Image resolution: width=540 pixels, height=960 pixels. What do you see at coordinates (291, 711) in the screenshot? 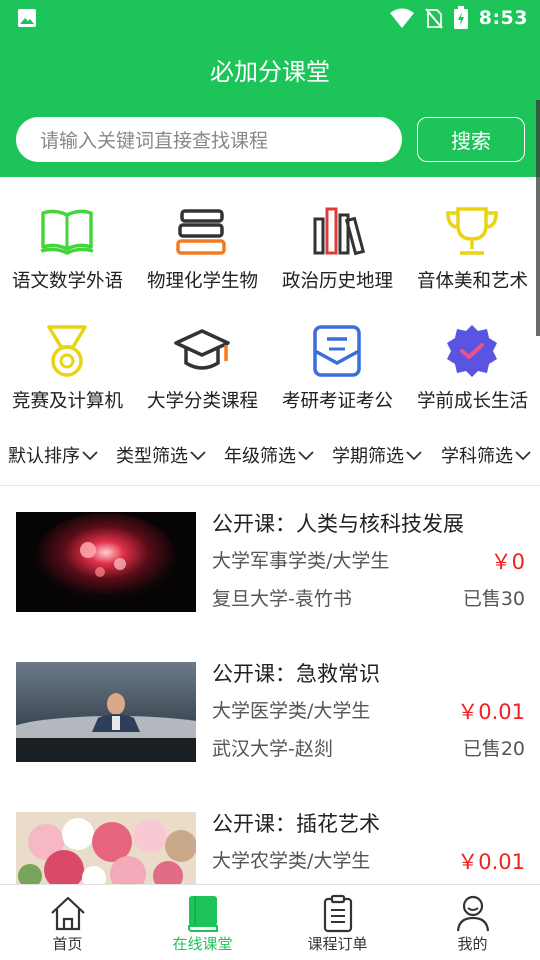
I see `course-category: 大学医学类/大学生` at bounding box center [291, 711].